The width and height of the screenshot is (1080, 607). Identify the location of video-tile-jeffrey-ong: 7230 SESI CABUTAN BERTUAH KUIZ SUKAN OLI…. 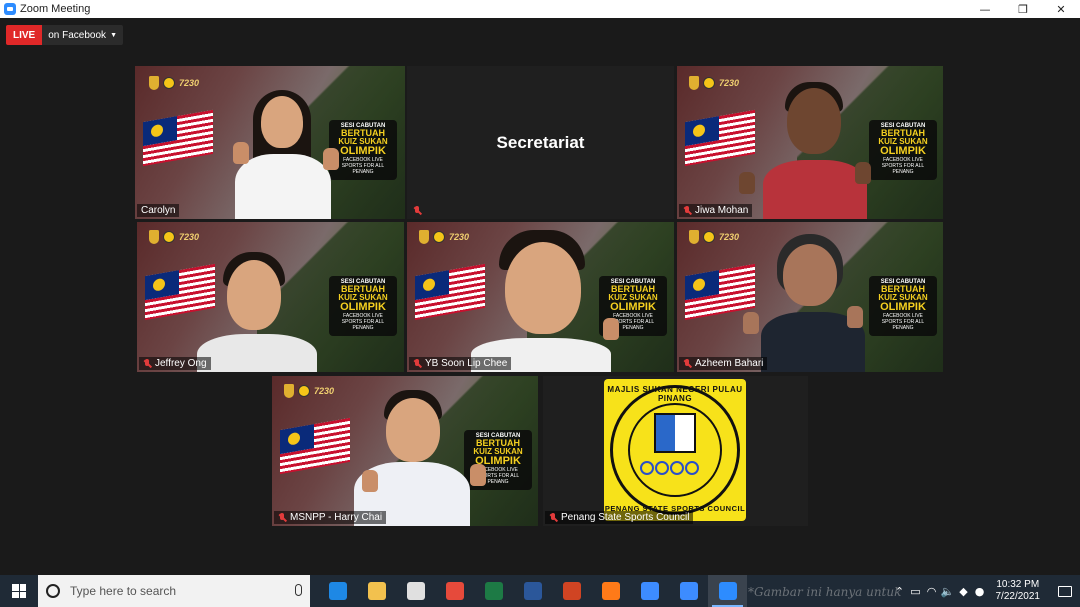
(270, 297).